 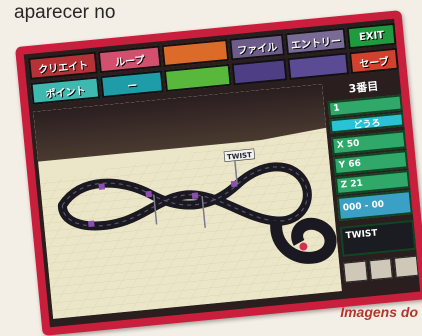 I want to click on violet-button, so click(x=318, y=66).